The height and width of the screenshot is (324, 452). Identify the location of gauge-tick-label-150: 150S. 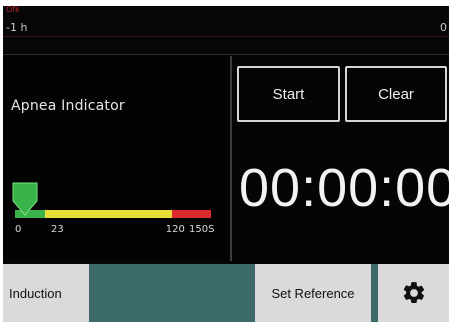
(202, 229).